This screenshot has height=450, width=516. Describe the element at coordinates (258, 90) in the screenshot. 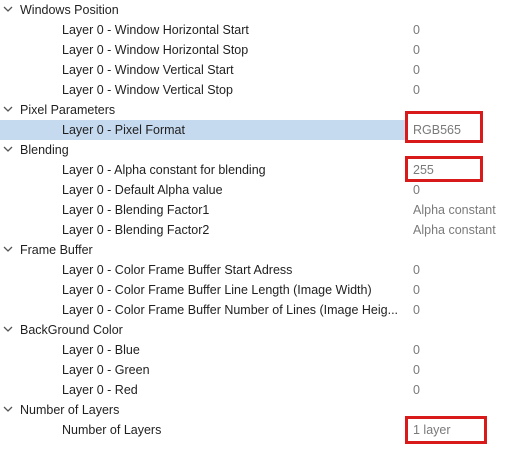

I see `property-row: Layer 0 - Window Vertical Stop 0` at that location.